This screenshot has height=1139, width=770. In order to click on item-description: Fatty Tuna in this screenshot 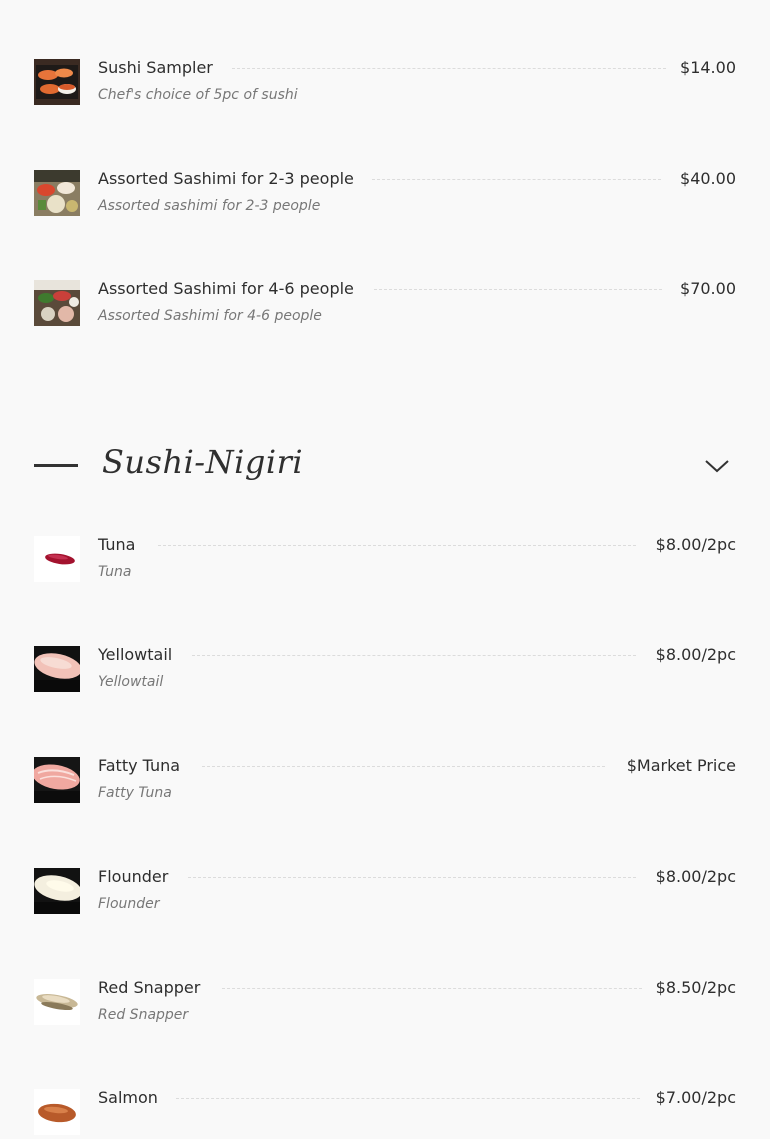, I will do `click(135, 793)`.